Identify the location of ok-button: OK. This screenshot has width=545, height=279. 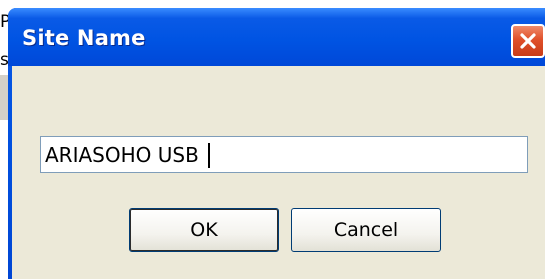
(204, 230).